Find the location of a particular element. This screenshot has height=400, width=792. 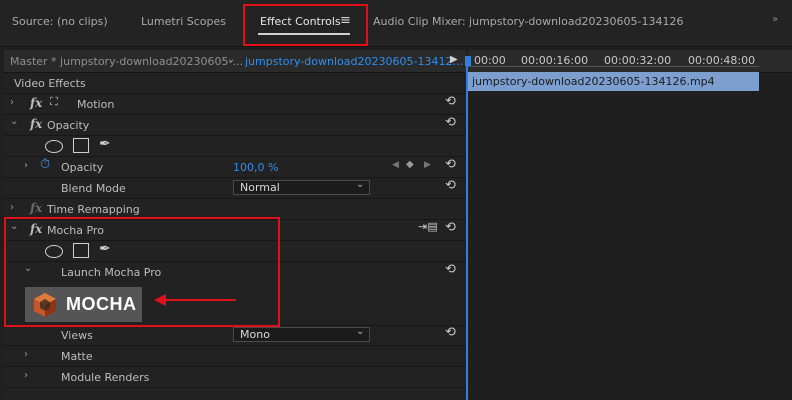

motion-row is located at coordinates (235, 104).